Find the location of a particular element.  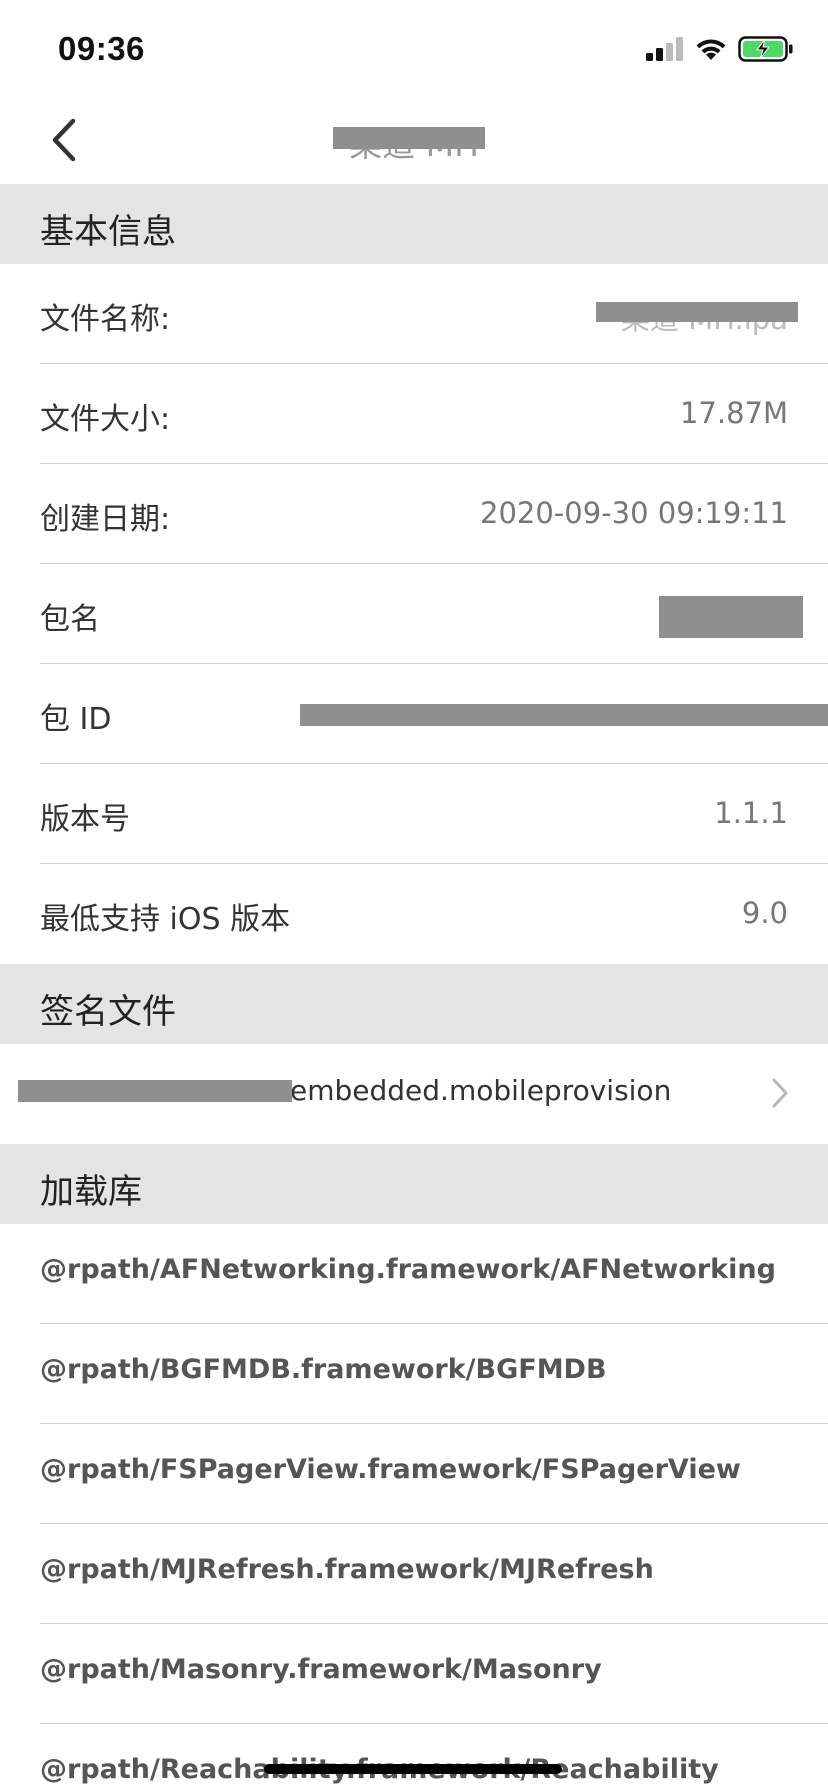

section-title: 基本信息 is located at coordinates (108, 232).